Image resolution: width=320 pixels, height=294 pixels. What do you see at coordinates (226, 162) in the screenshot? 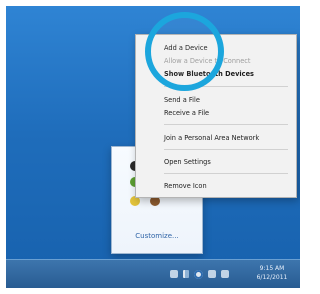
I see `menu-item-open-settings: Open Settings` at bounding box center [226, 162].